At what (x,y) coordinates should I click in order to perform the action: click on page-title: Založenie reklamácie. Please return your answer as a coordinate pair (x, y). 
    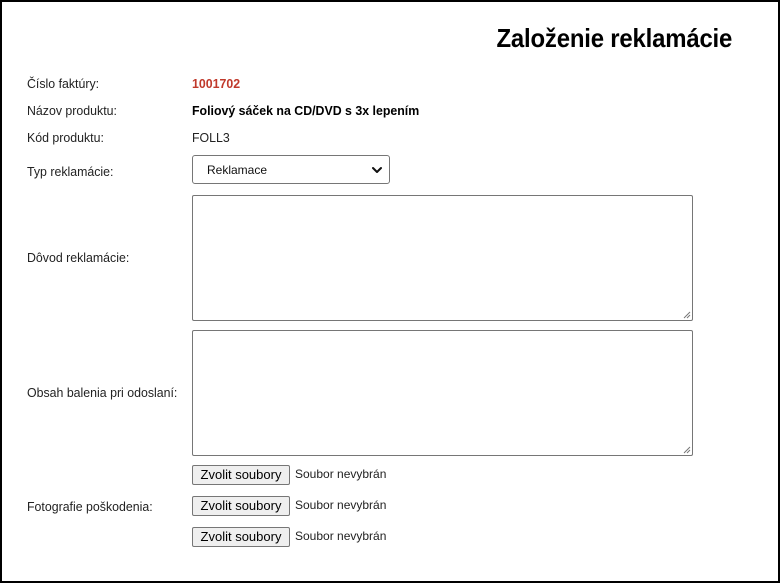
    Looking at the image, I should click on (614, 38).